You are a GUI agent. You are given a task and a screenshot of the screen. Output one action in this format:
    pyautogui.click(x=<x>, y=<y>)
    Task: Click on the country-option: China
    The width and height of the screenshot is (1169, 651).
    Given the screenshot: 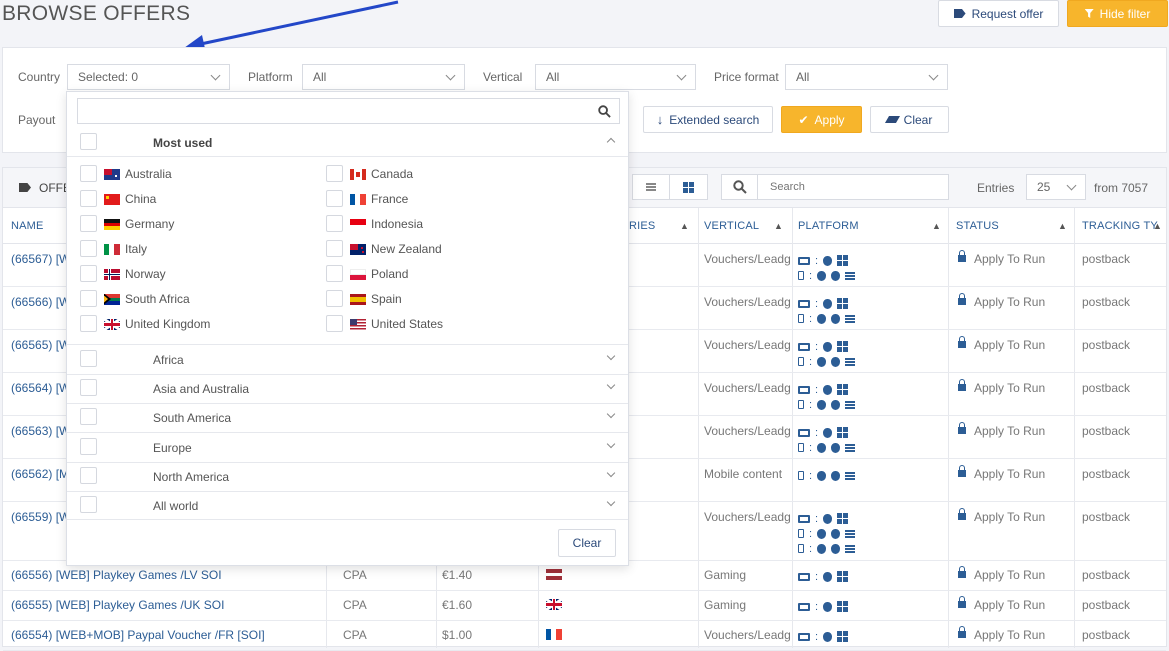 What is the action you would take?
    pyautogui.click(x=130, y=199)
    